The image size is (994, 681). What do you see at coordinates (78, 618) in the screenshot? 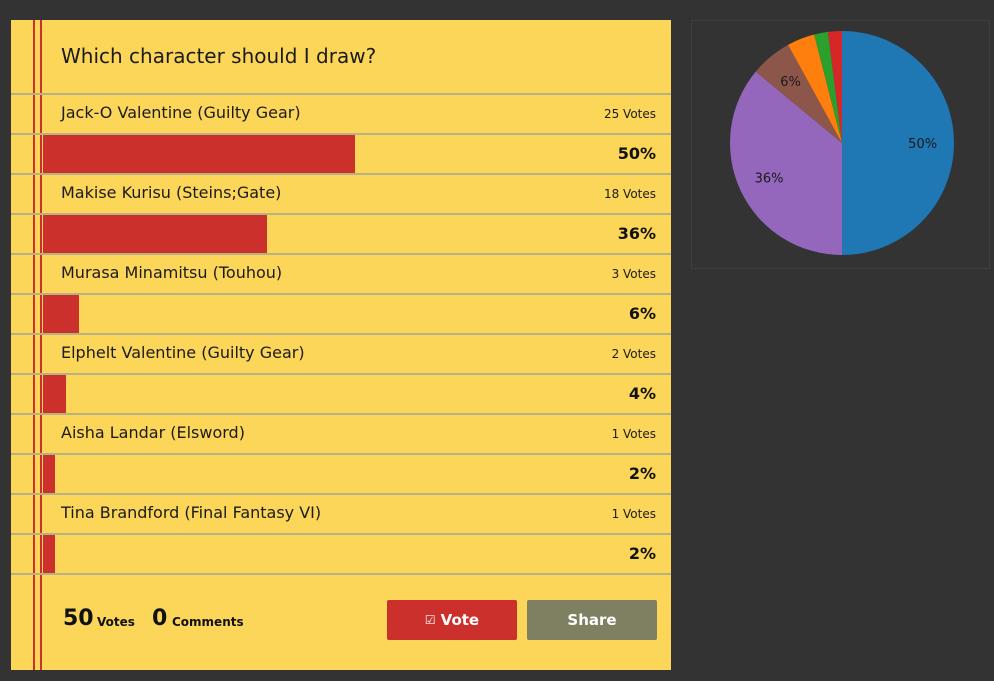
I see `total-votes-count: 50` at bounding box center [78, 618].